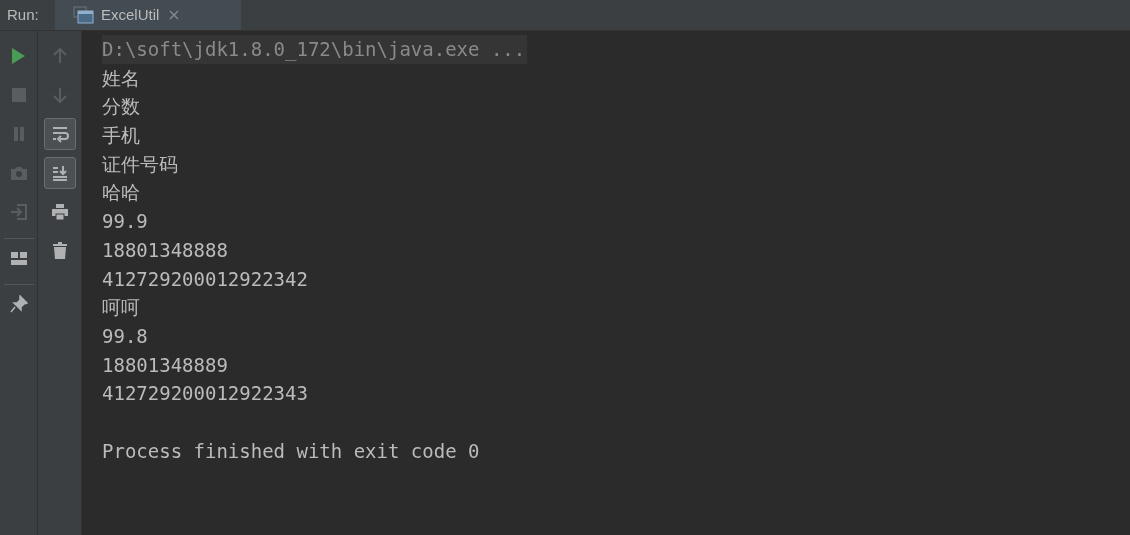 This screenshot has height=535, width=1130. I want to click on tab: ExcelUtil, so click(148, 15).